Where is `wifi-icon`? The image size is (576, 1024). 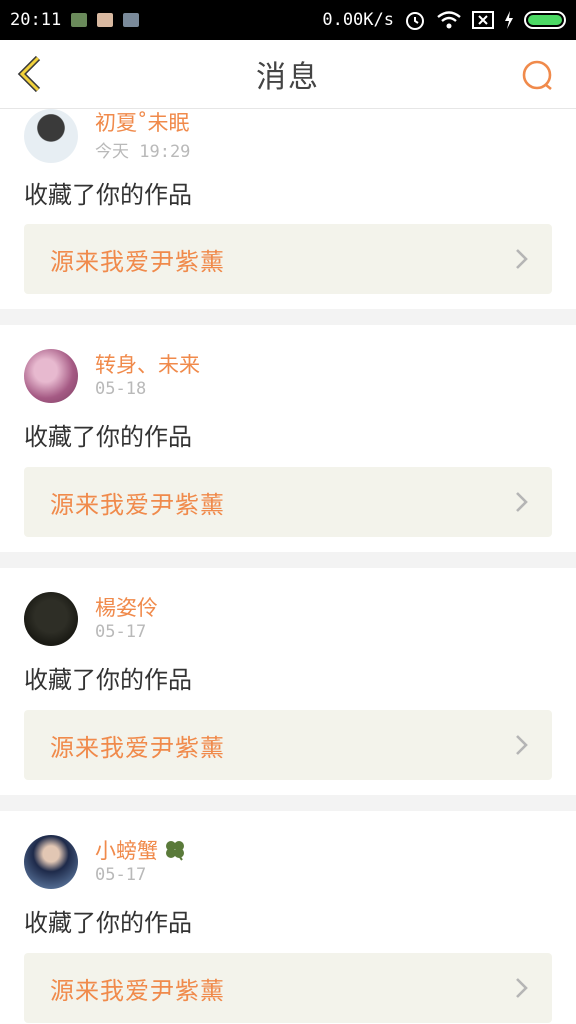
wifi-icon is located at coordinates (449, 20).